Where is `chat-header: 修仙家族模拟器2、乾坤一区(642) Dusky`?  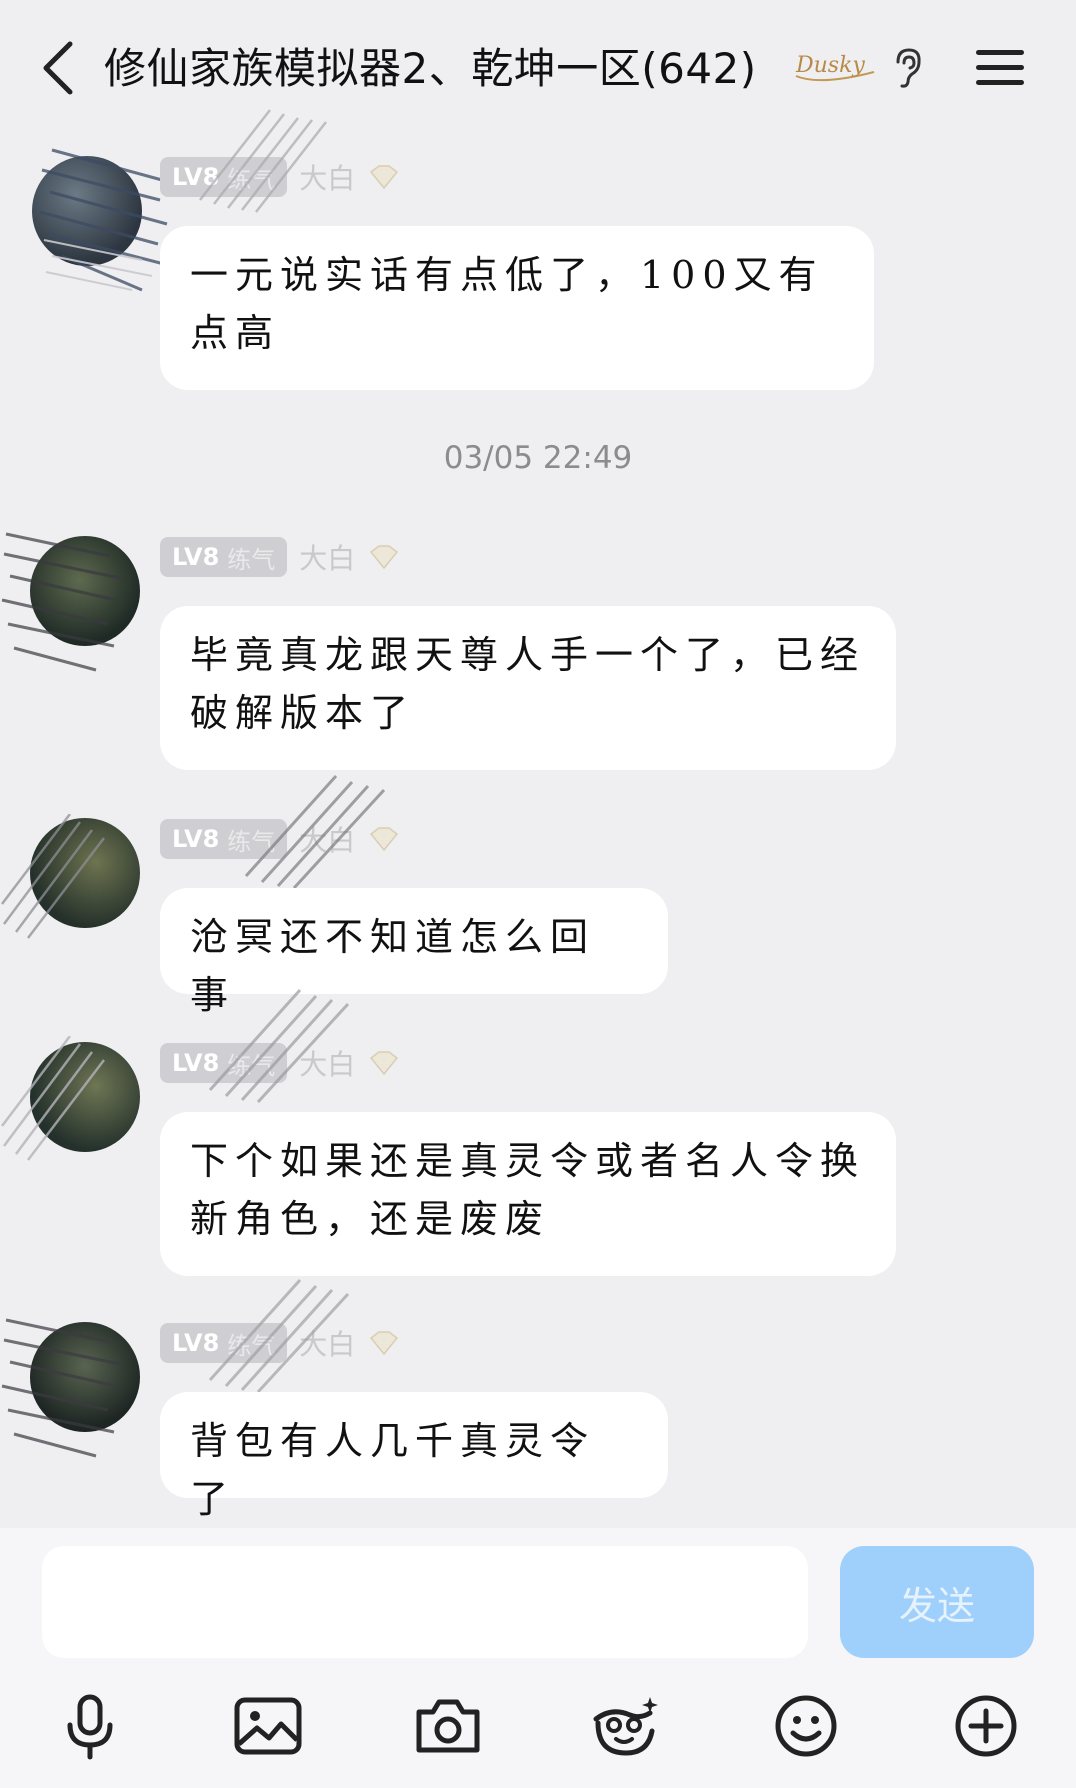
chat-header: 修仙家族模拟器2、乾坤一区(642) Dusky is located at coordinates (538, 65).